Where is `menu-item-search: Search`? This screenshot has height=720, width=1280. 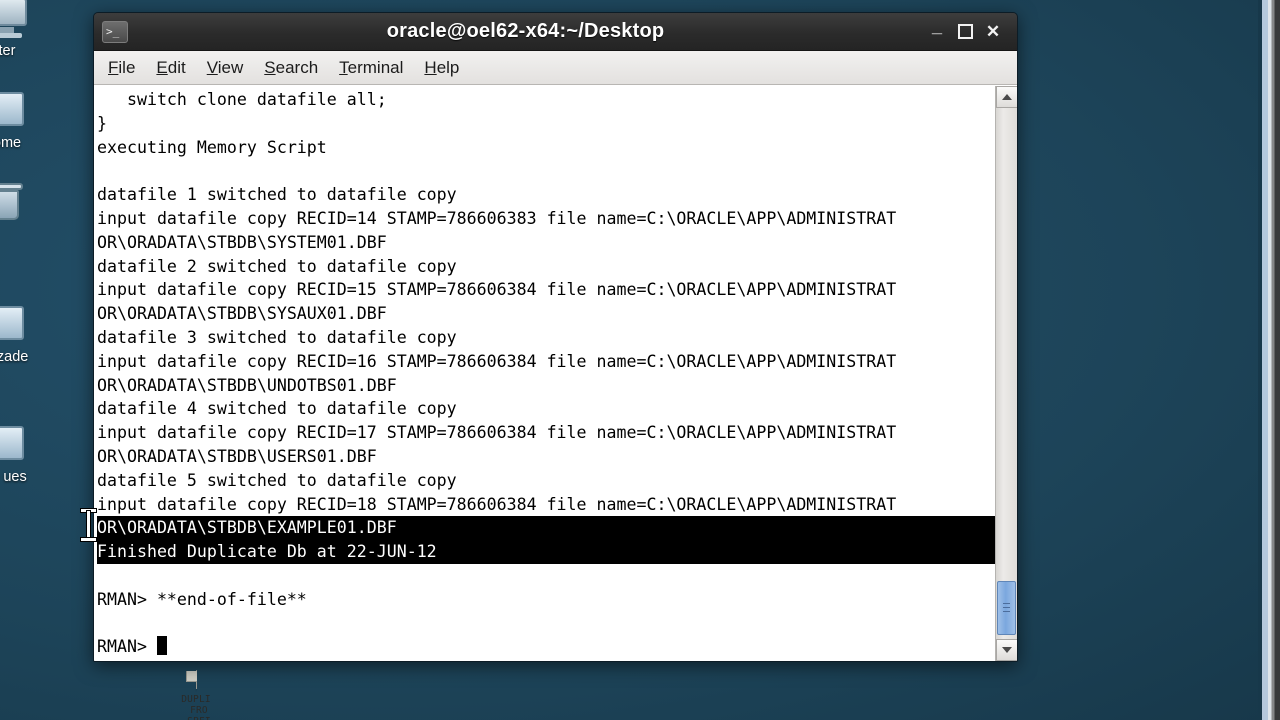 menu-item-search: Search is located at coordinates (291, 68).